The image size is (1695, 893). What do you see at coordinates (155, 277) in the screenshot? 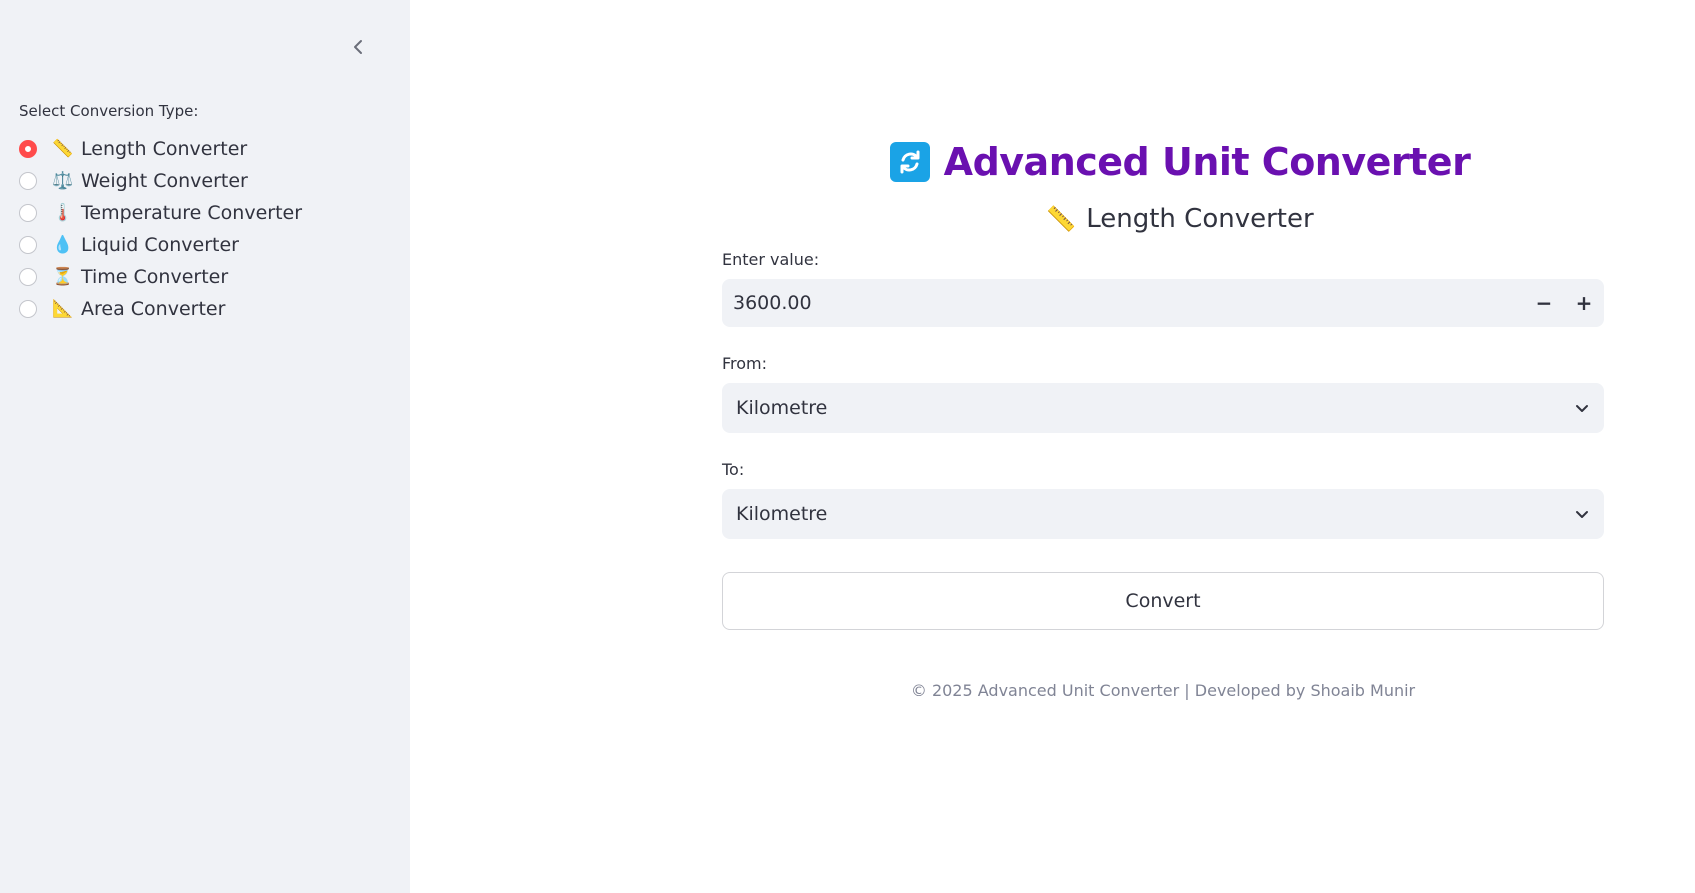
I see `radio-label: Time Converter` at bounding box center [155, 277].